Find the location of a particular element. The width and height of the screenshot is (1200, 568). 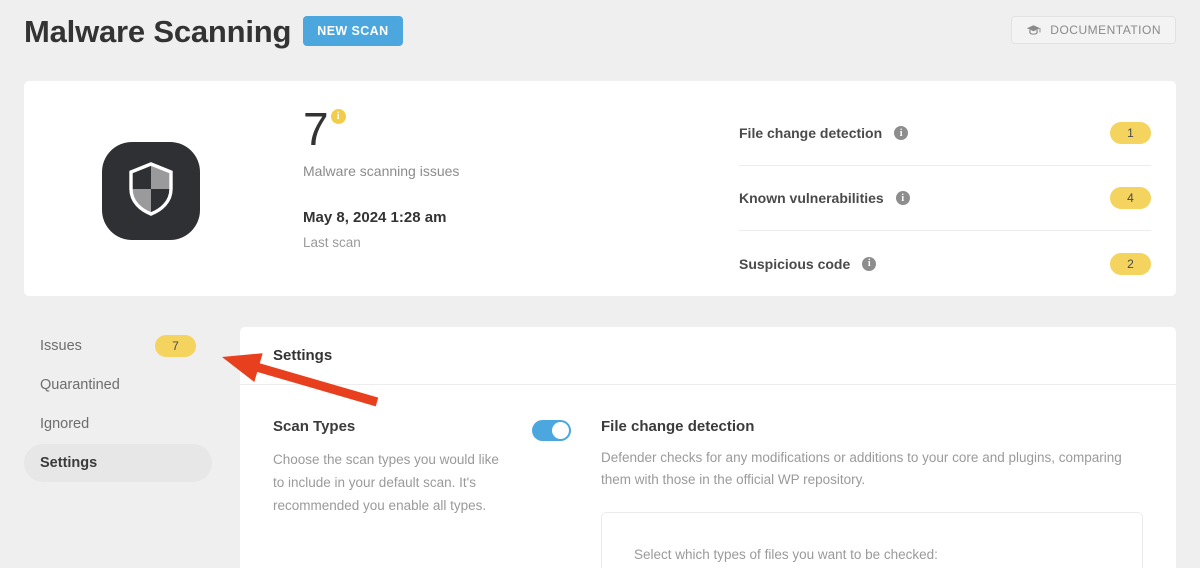

documentation-label: DOCUMENTATION is located at coordinates (1105, 30).